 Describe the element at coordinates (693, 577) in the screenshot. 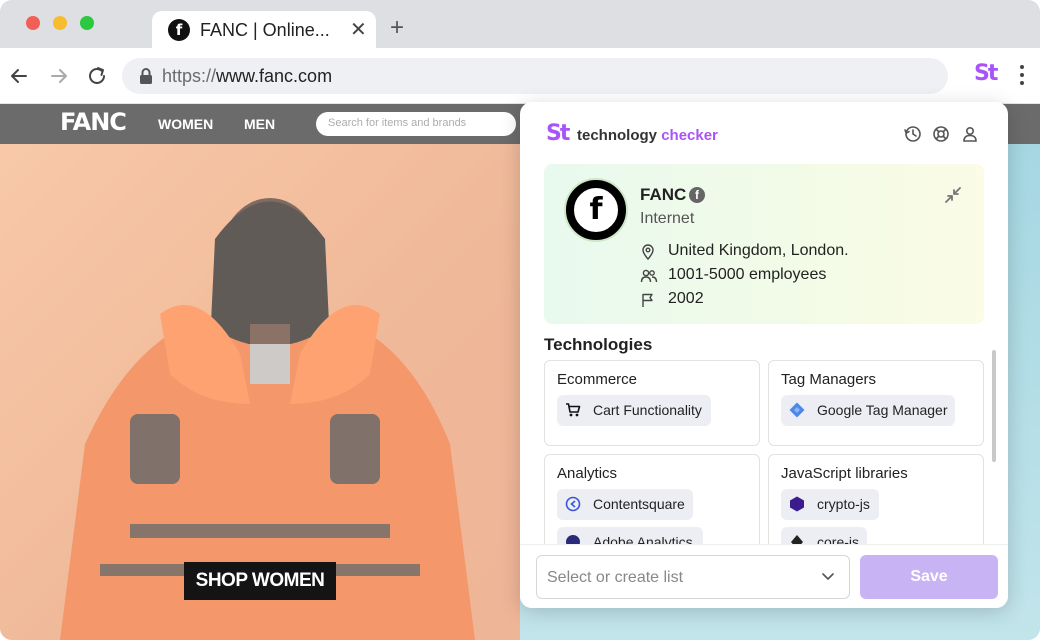

I see `list-select-dropdown: Select or create list` at that location.